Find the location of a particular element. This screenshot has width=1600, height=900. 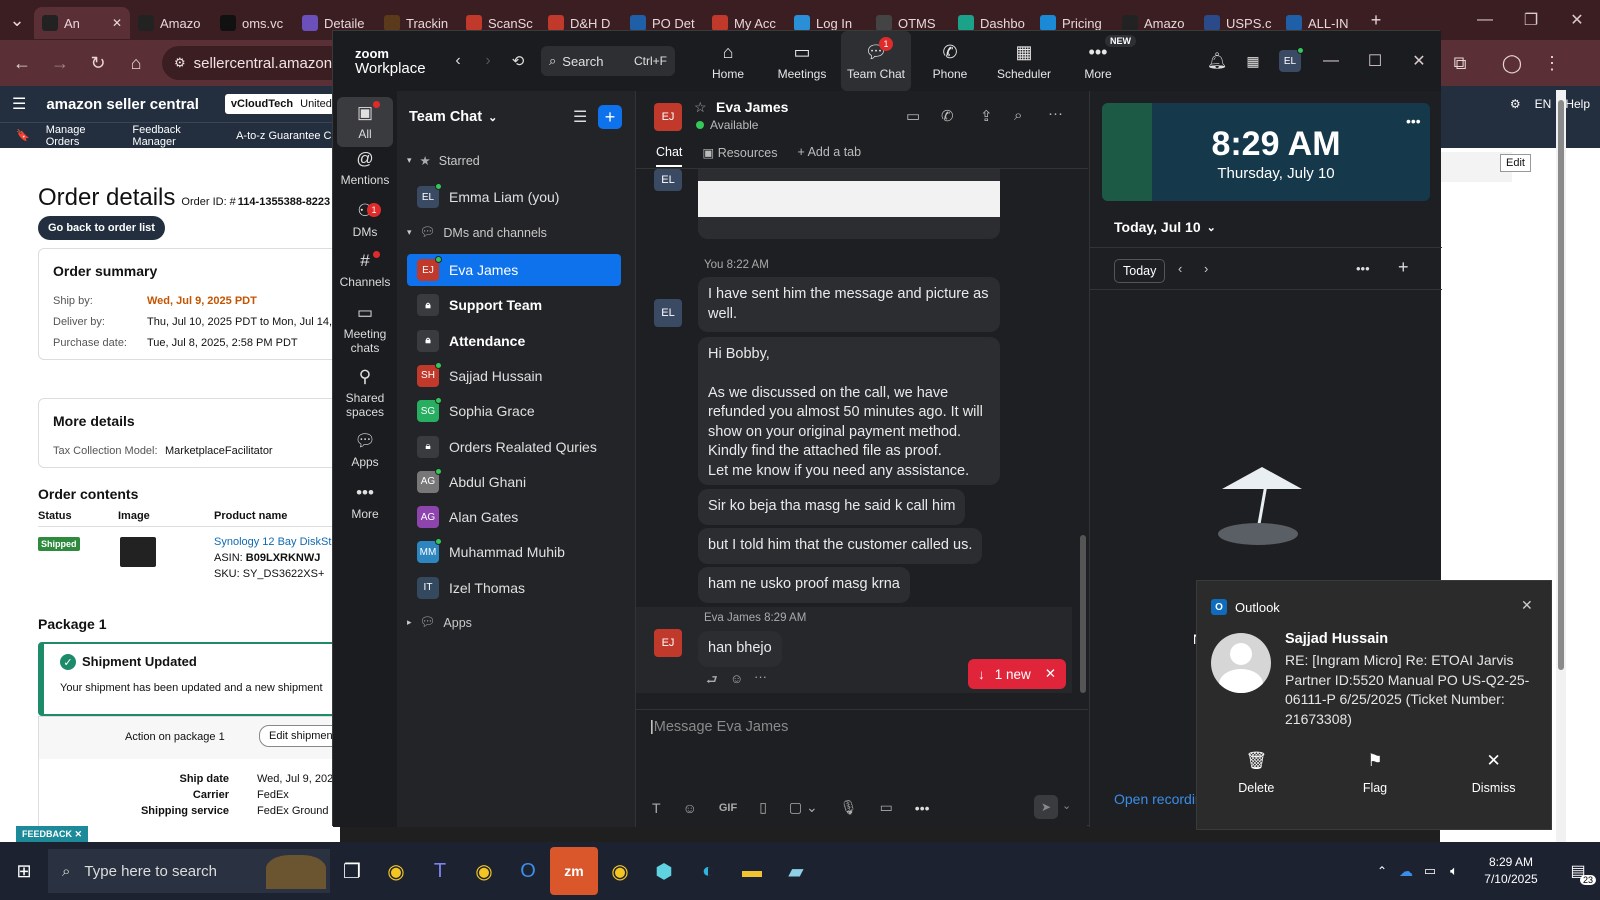

browser-tab: Amazo is located at coordinates (171, 23).